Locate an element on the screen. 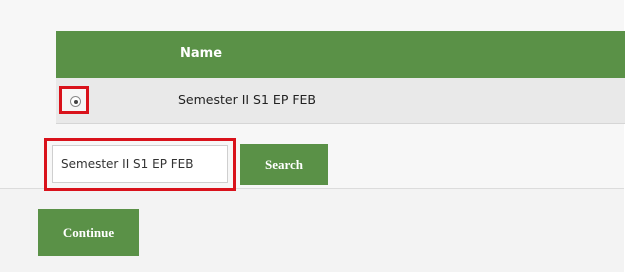 Image resolution: width=625 pixels, height=272 pixels. row-label-semester: Semester II S1 EP FEB is located at coordinates (247, 99).